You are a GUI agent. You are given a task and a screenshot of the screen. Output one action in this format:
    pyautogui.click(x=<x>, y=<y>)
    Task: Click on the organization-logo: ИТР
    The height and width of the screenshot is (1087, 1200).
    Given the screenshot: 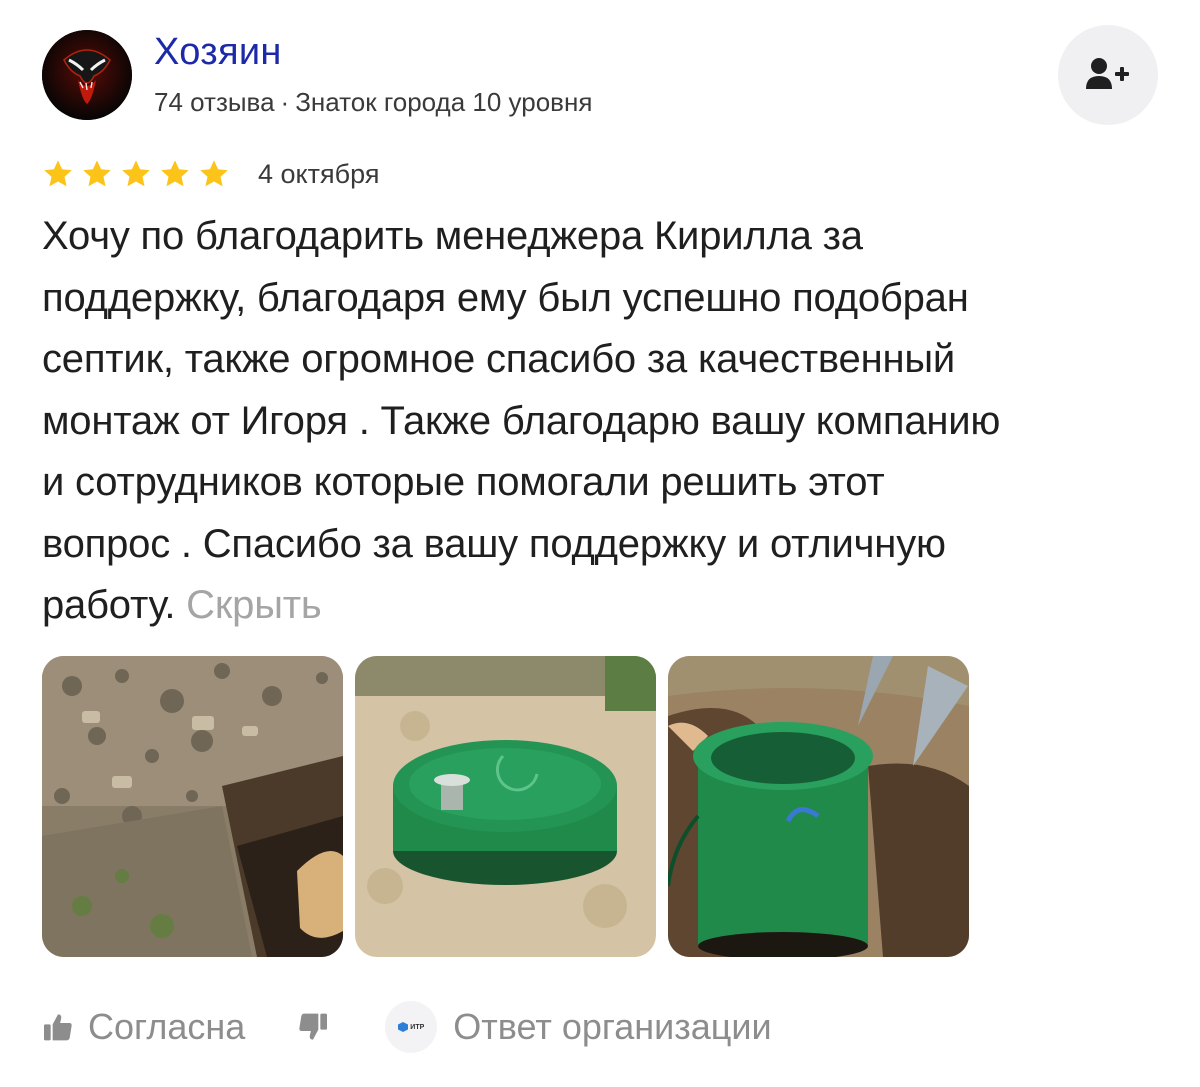 What is the action you would take?
    pyautogui.click(x=411, y=1027)
    